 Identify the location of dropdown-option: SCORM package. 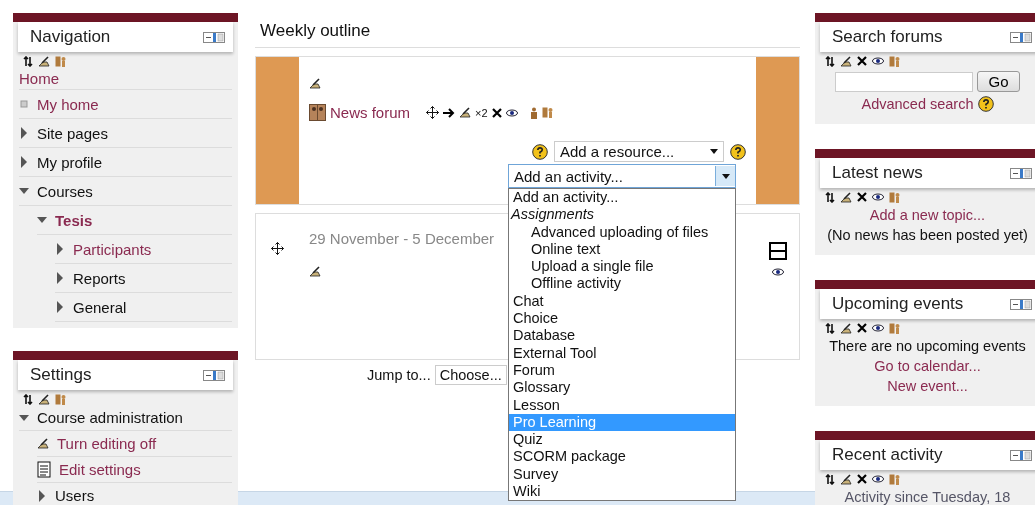
(622, 457).